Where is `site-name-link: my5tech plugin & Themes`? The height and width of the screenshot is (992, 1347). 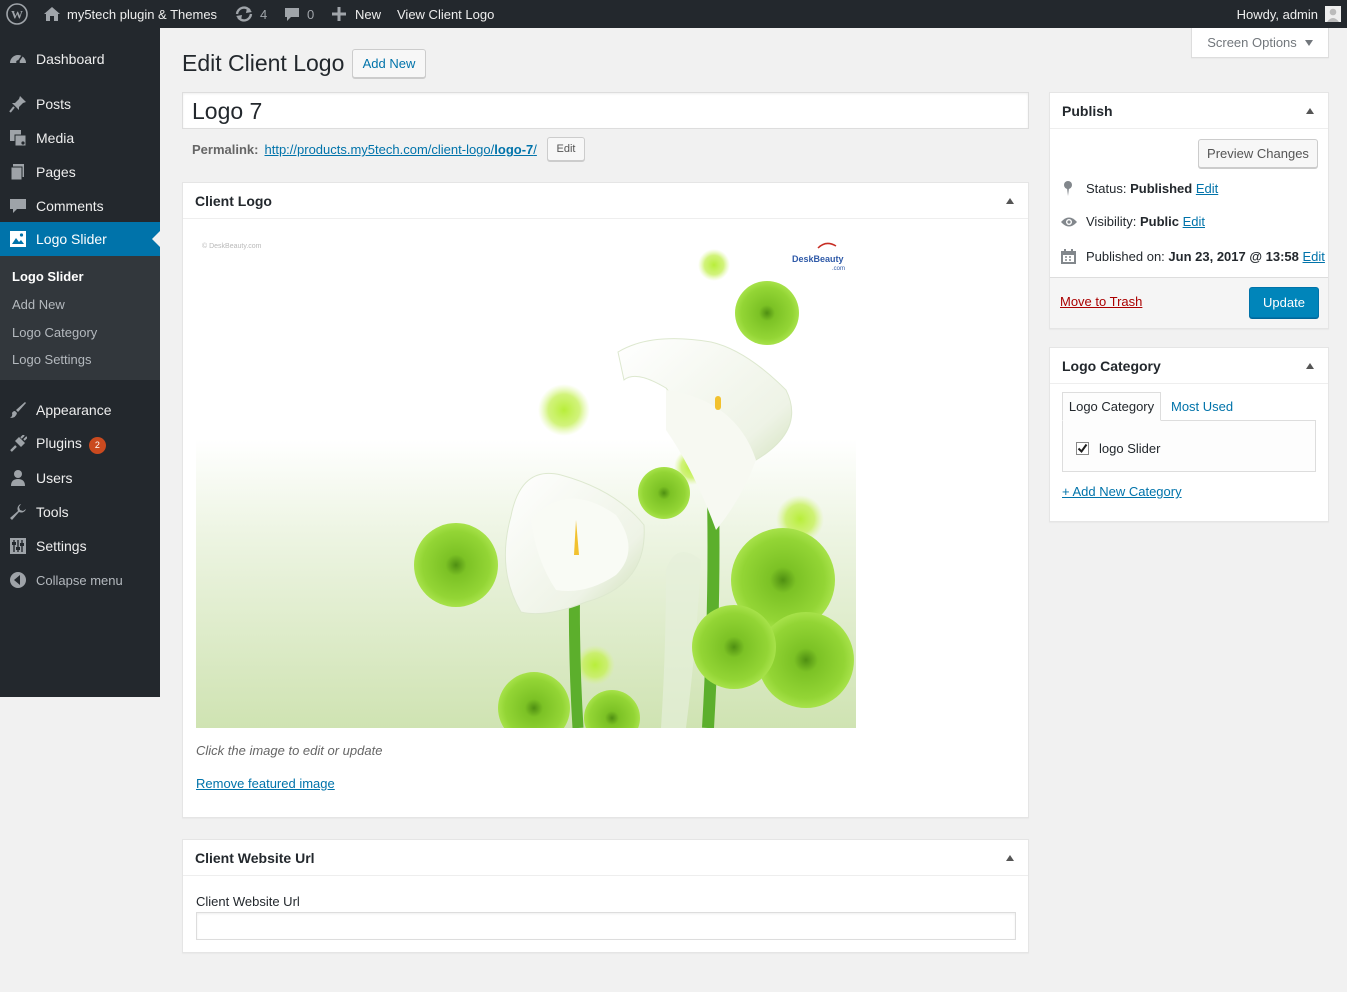
site-name-link: my5tech plugin & Themes is located at coordinates (130, 14).